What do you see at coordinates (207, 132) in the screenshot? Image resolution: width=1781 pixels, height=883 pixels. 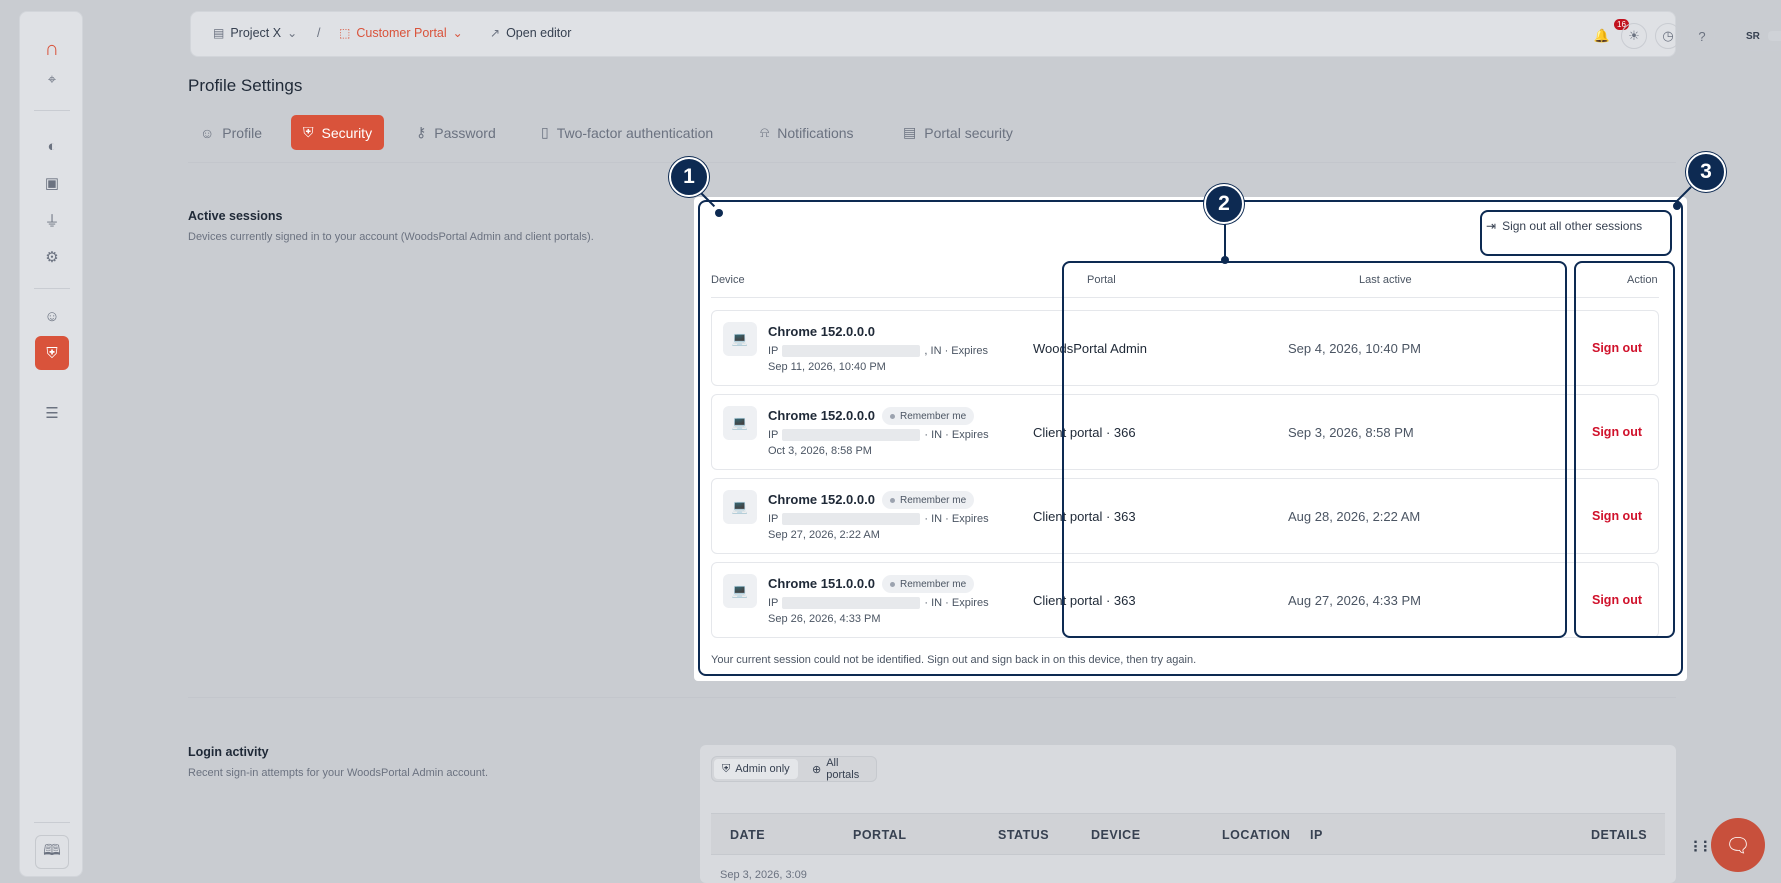 I see `user-icon: ☺` at bounding box center [207, 132].